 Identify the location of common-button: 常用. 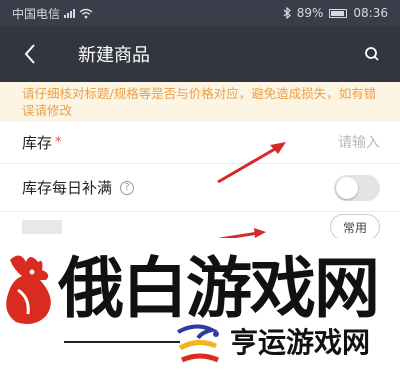
(355, 227).